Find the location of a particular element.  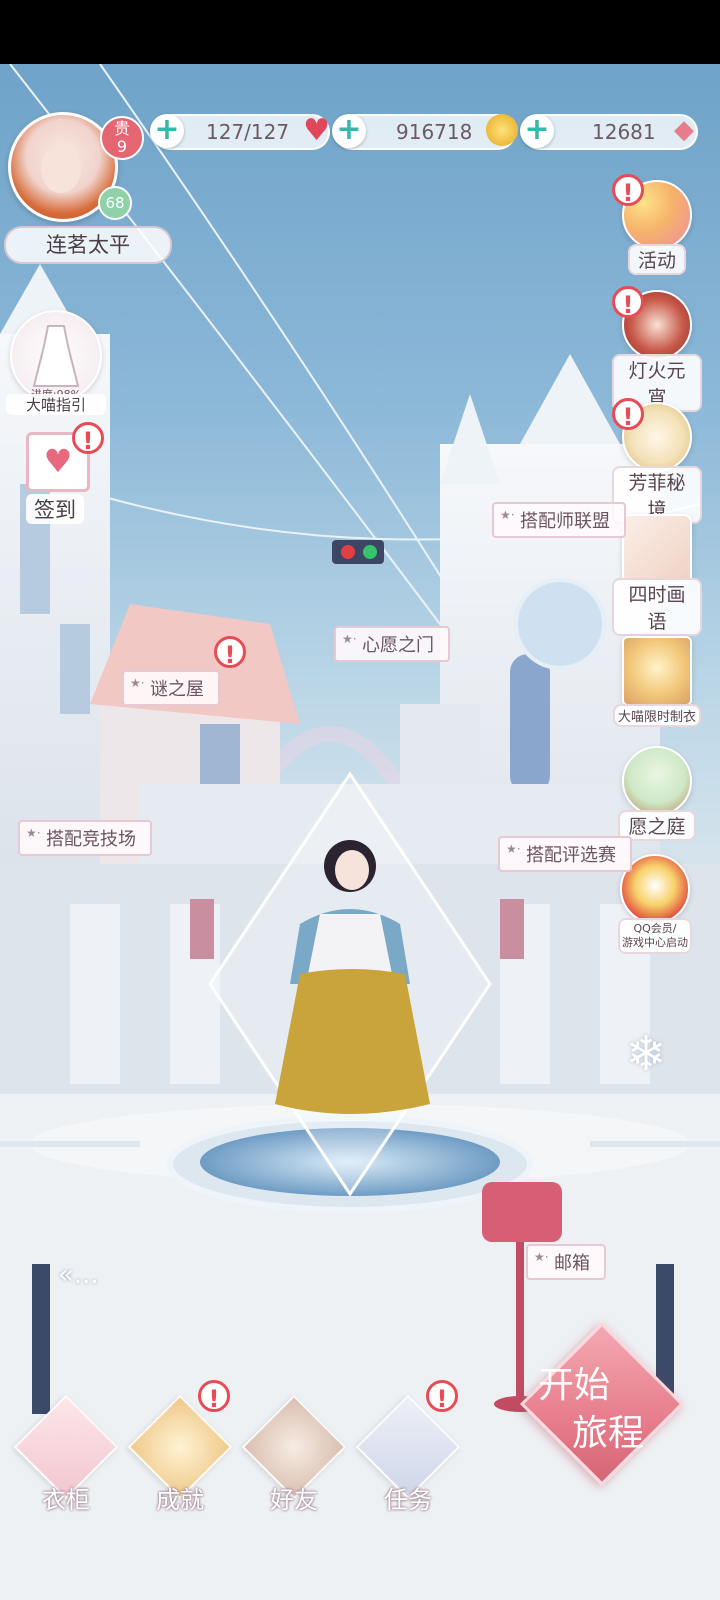

contest-sign: 搭配评选赛 is located at coordinates (565, 854).